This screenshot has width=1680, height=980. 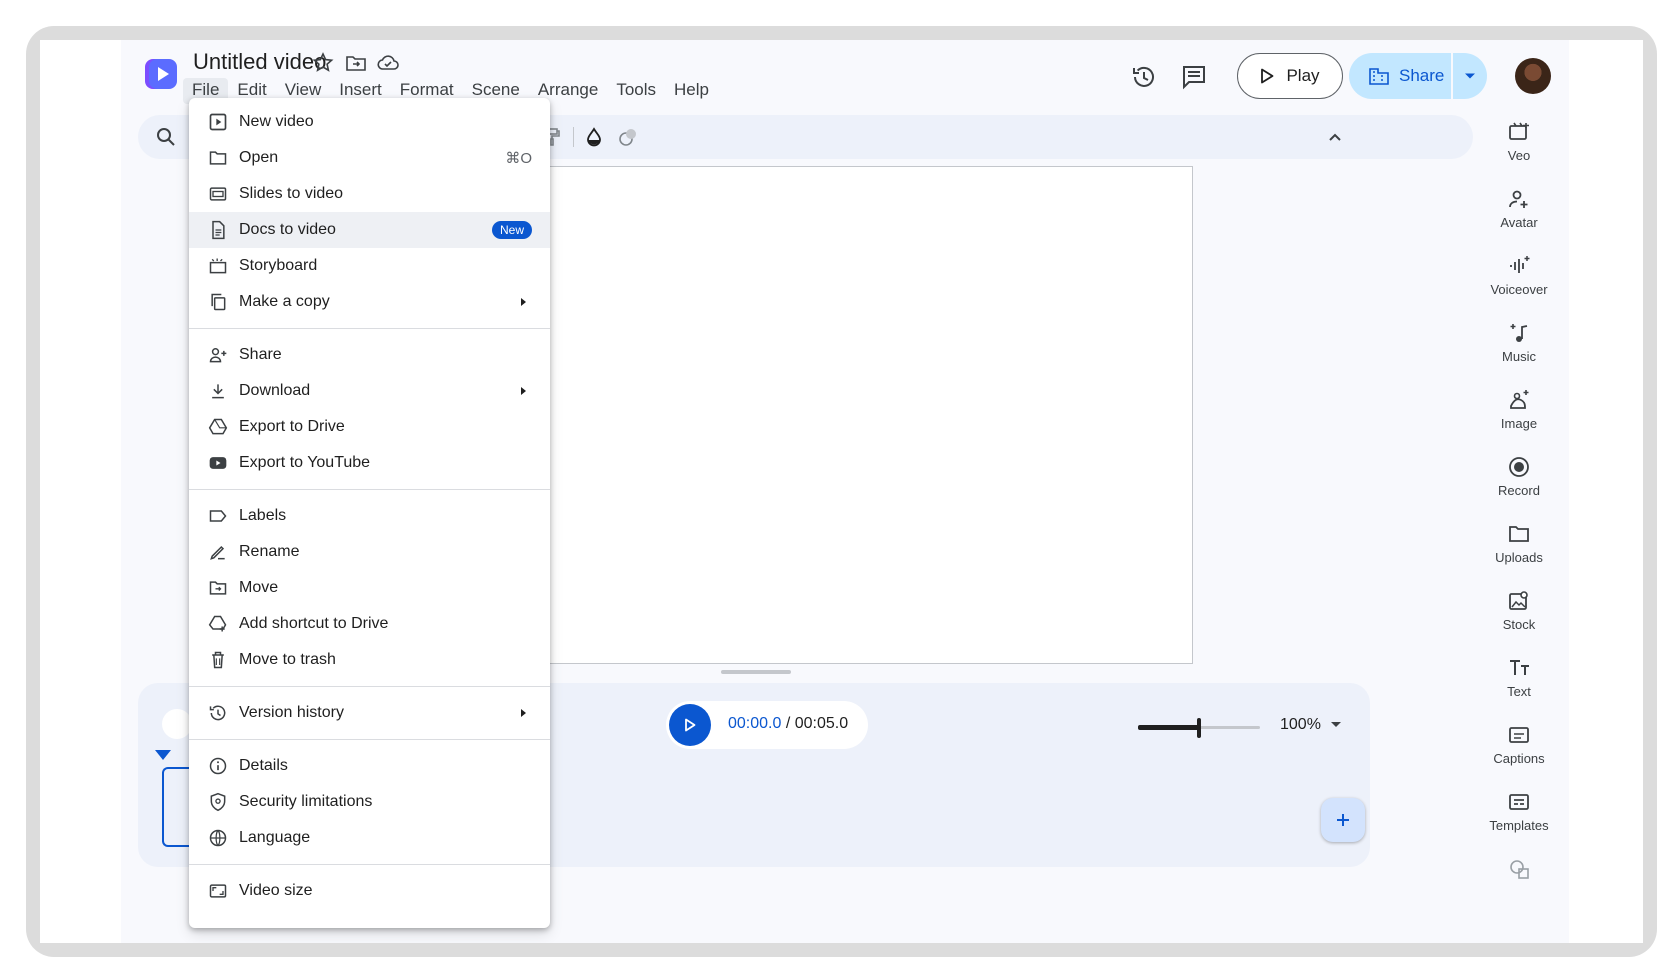 What do you see at coordinates (1519, 735) in the screenshot?
I see `captions-icon` at bounding box center [1519, 735].